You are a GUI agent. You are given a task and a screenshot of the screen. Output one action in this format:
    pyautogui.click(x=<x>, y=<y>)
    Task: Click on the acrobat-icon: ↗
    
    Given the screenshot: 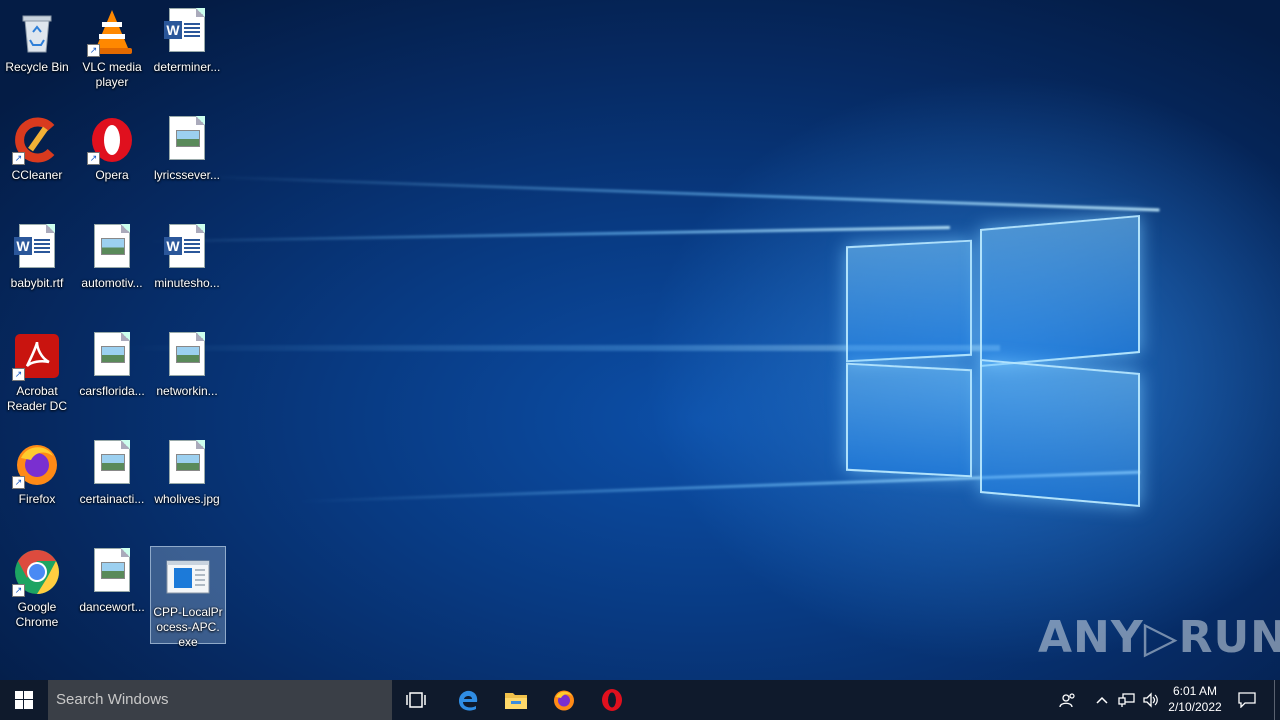 What is the action you would take?
    pyautogui.click(x=36, y=356)
    